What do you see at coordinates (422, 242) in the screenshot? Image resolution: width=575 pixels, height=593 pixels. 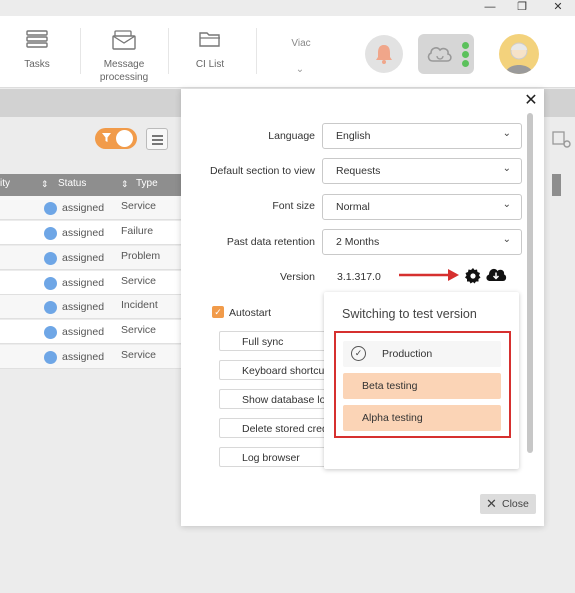 I see `retention-select: 2 Months ⌄` at bounding box center [422, 242].